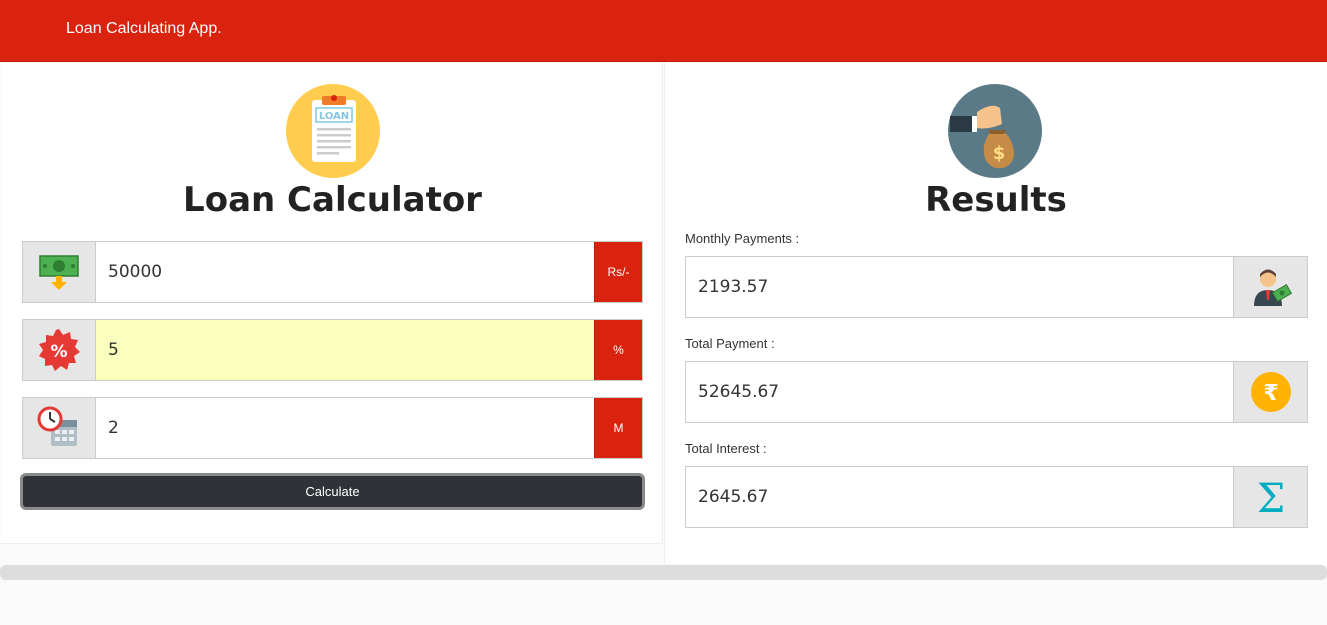 The width and height of the screenshot is (1327, 625). I want to click on loan-document-icon: LOAN, so click(333, 131).